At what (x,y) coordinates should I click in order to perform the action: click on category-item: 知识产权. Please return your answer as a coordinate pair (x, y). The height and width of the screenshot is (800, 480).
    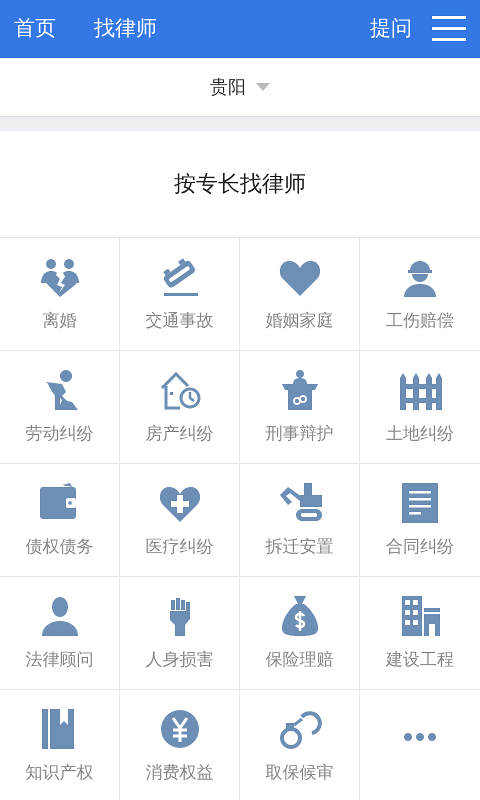
    Looking at the image, I should click on (60, 745).